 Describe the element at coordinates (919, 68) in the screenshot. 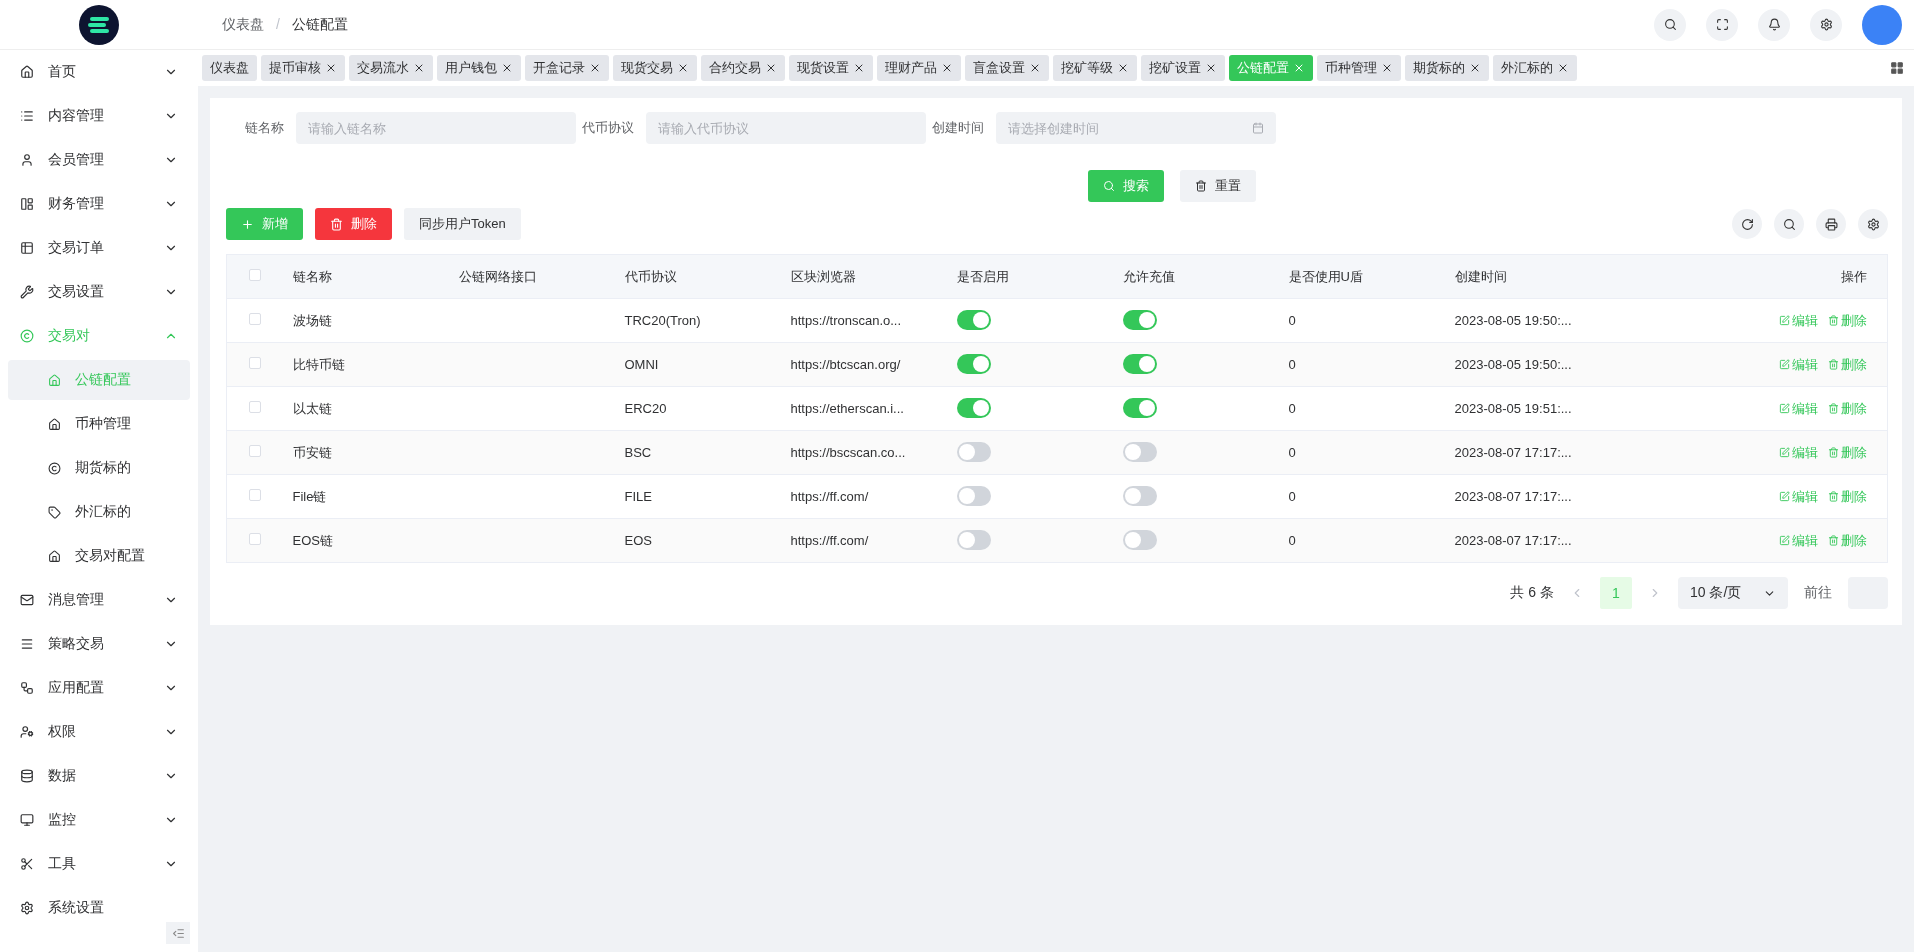

I see `page-tab: 理财产品` at that location.